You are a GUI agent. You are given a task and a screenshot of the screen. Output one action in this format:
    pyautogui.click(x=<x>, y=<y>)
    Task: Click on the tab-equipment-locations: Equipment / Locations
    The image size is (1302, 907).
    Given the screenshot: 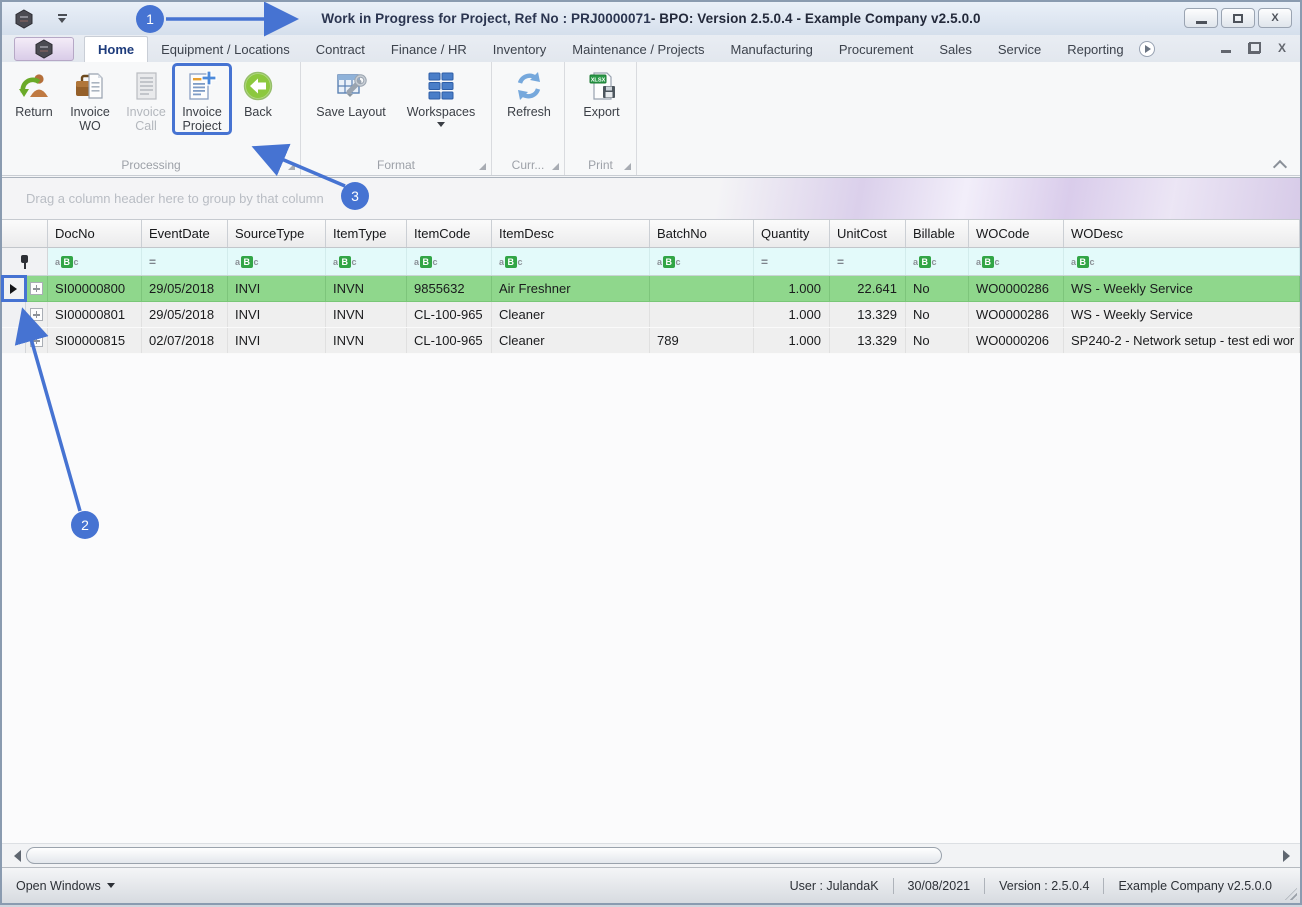 What is the action you would take?
    pyautogui.click(x=225, y=49)
    